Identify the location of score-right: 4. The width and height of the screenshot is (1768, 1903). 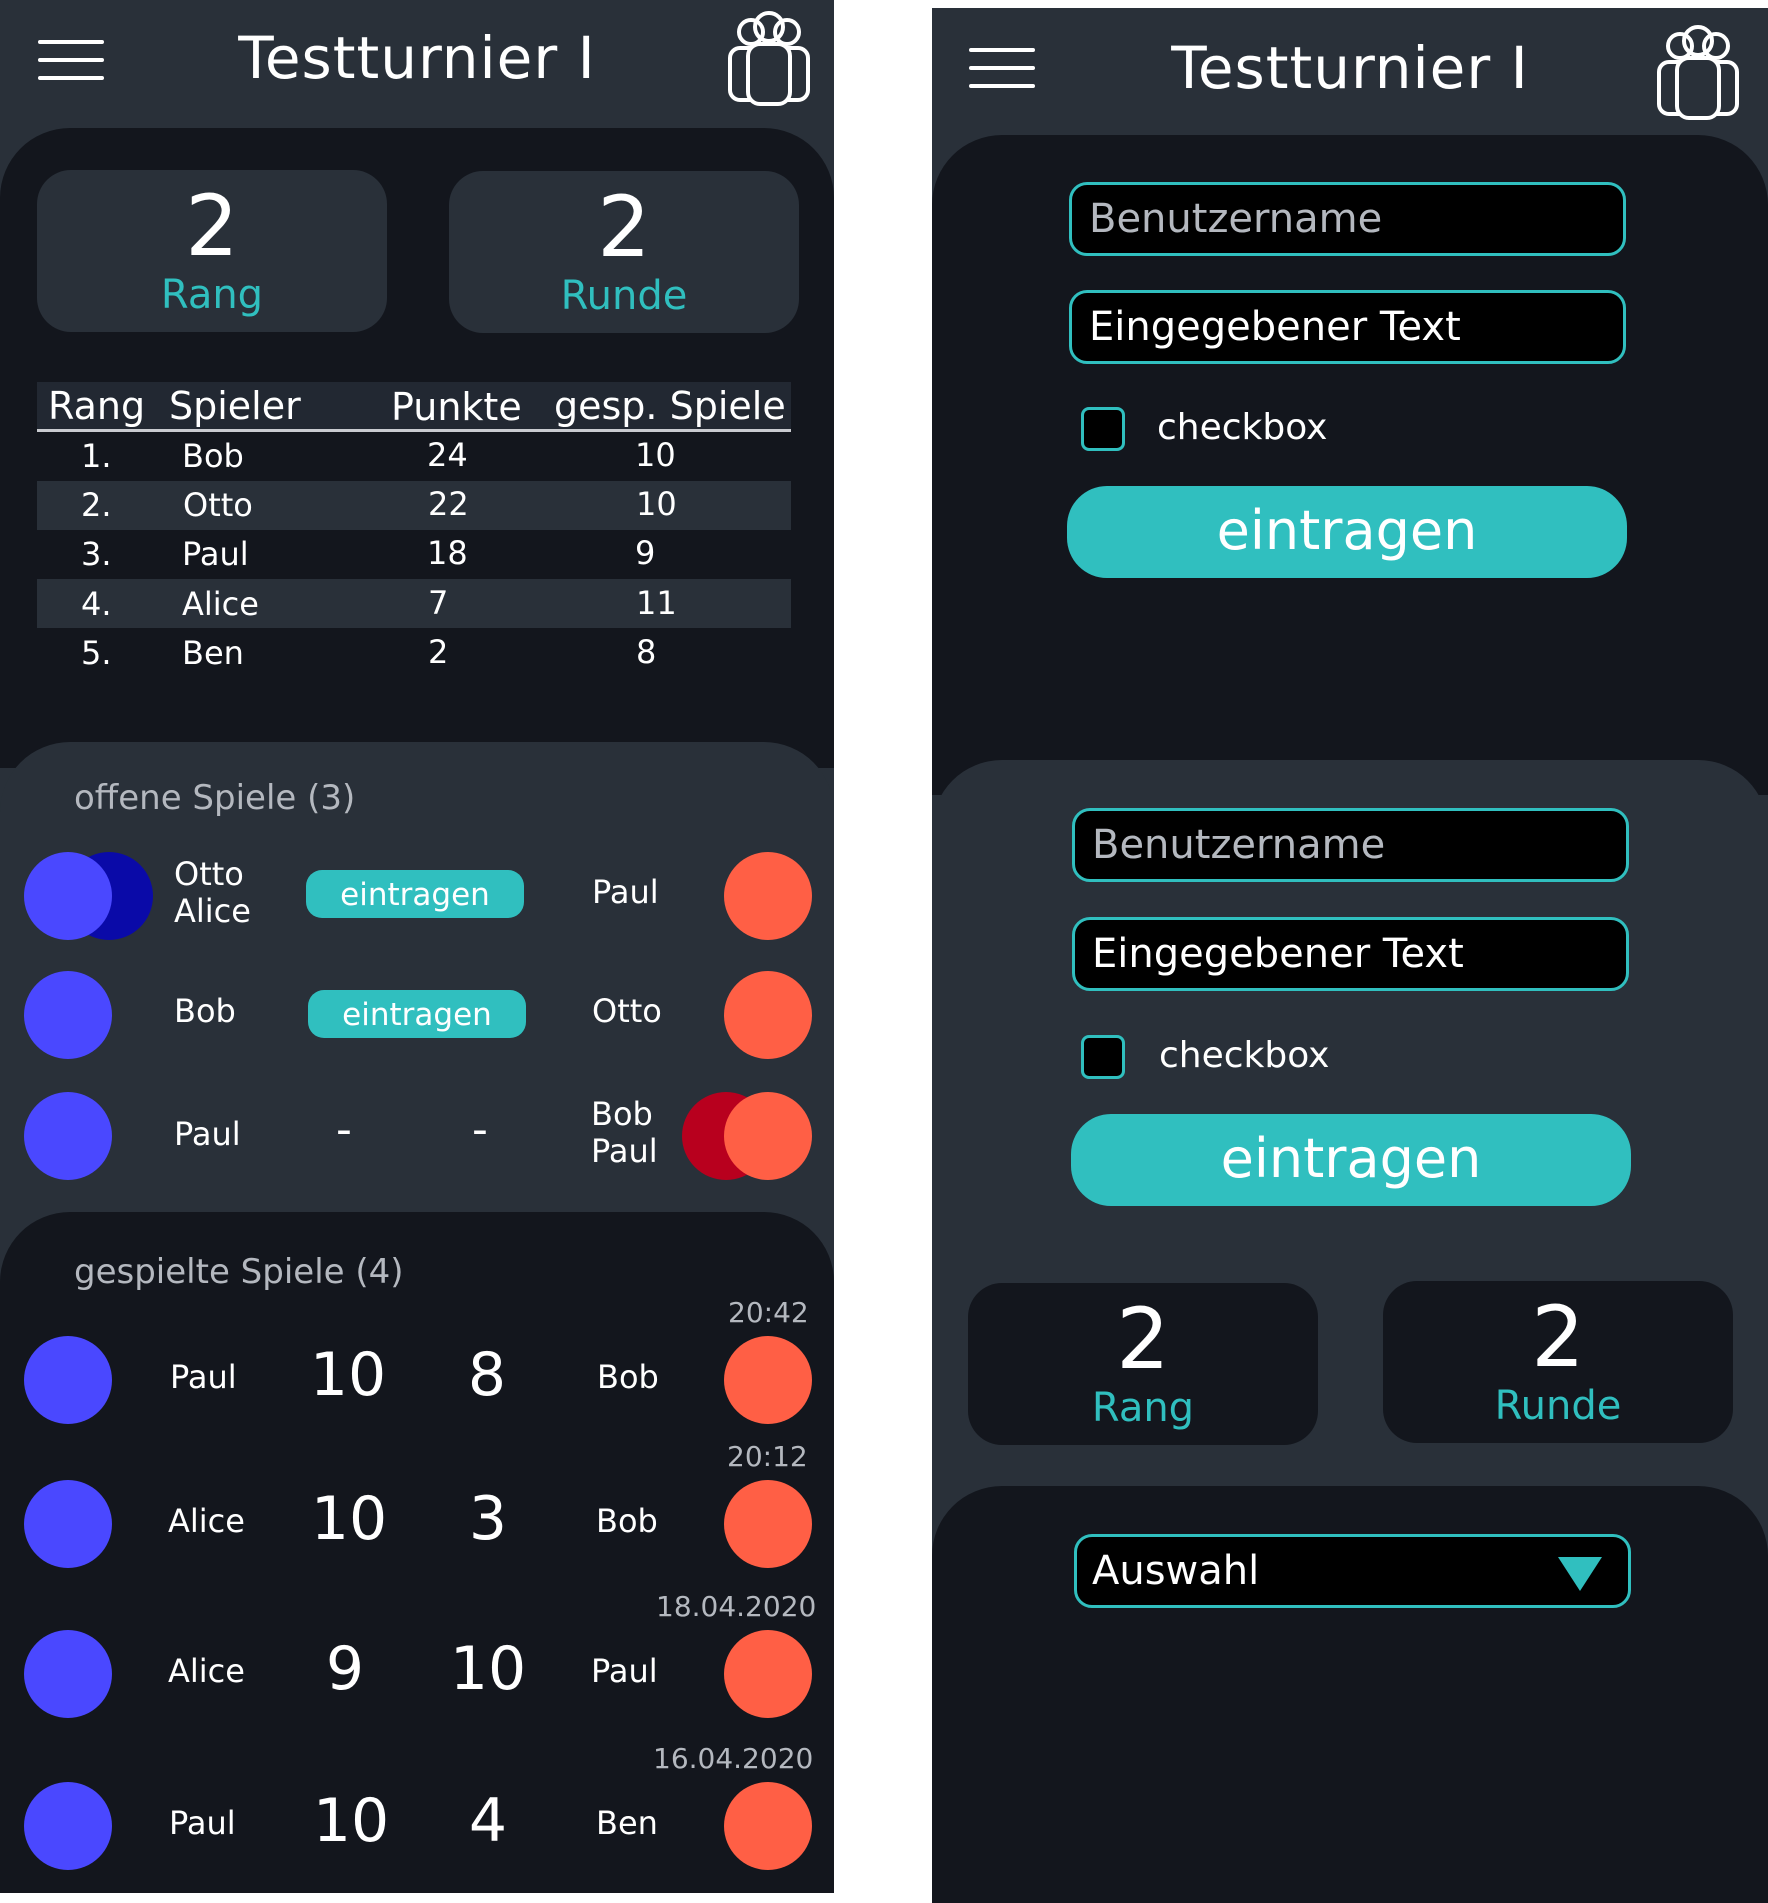
(488, 1821).